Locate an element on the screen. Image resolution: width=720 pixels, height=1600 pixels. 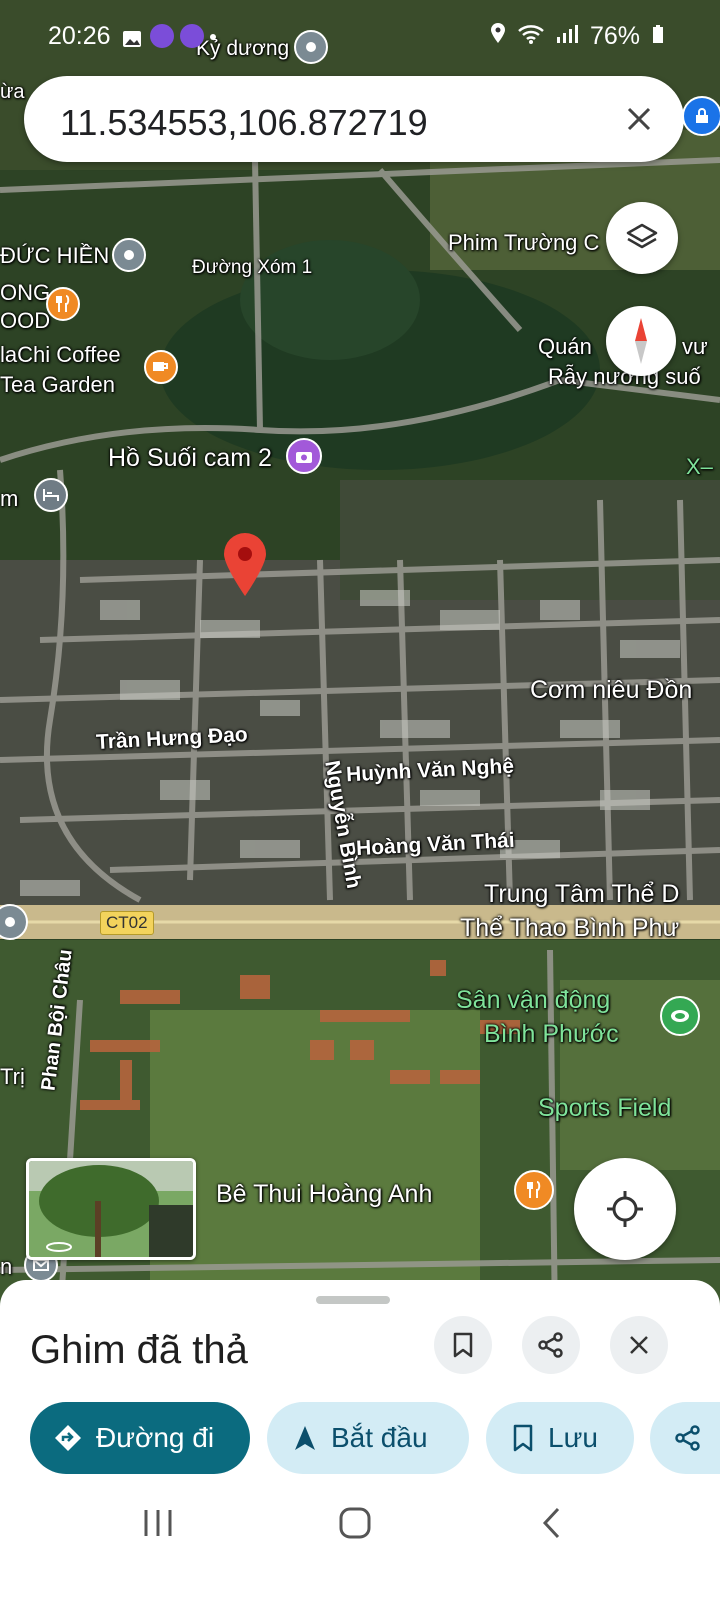
map-label: Trung Tâm Thể D is located at coordinates (581, 894).